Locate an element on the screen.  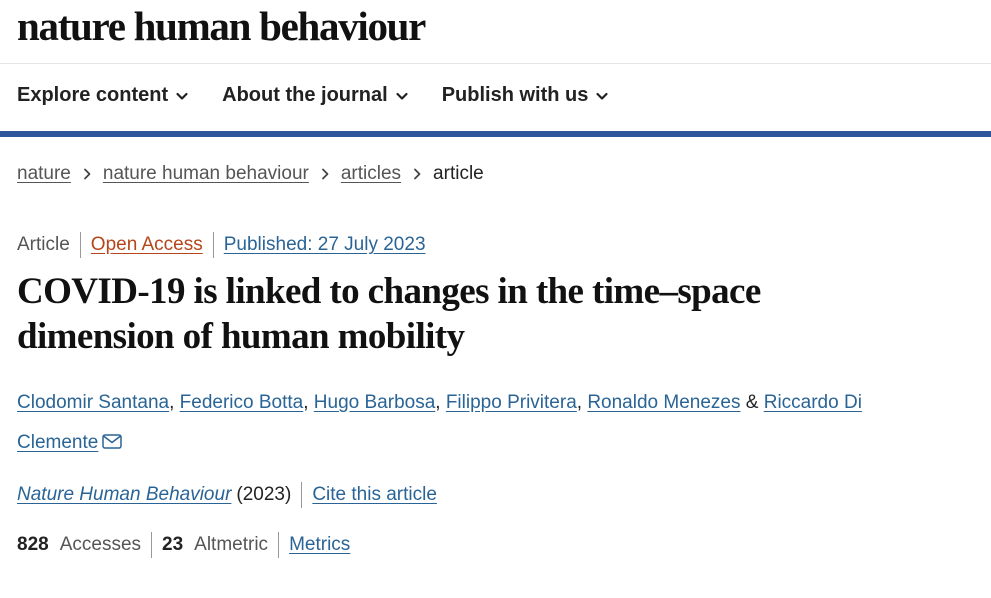
author-link: Clodomir Santana is located at coordinates (93, 402).